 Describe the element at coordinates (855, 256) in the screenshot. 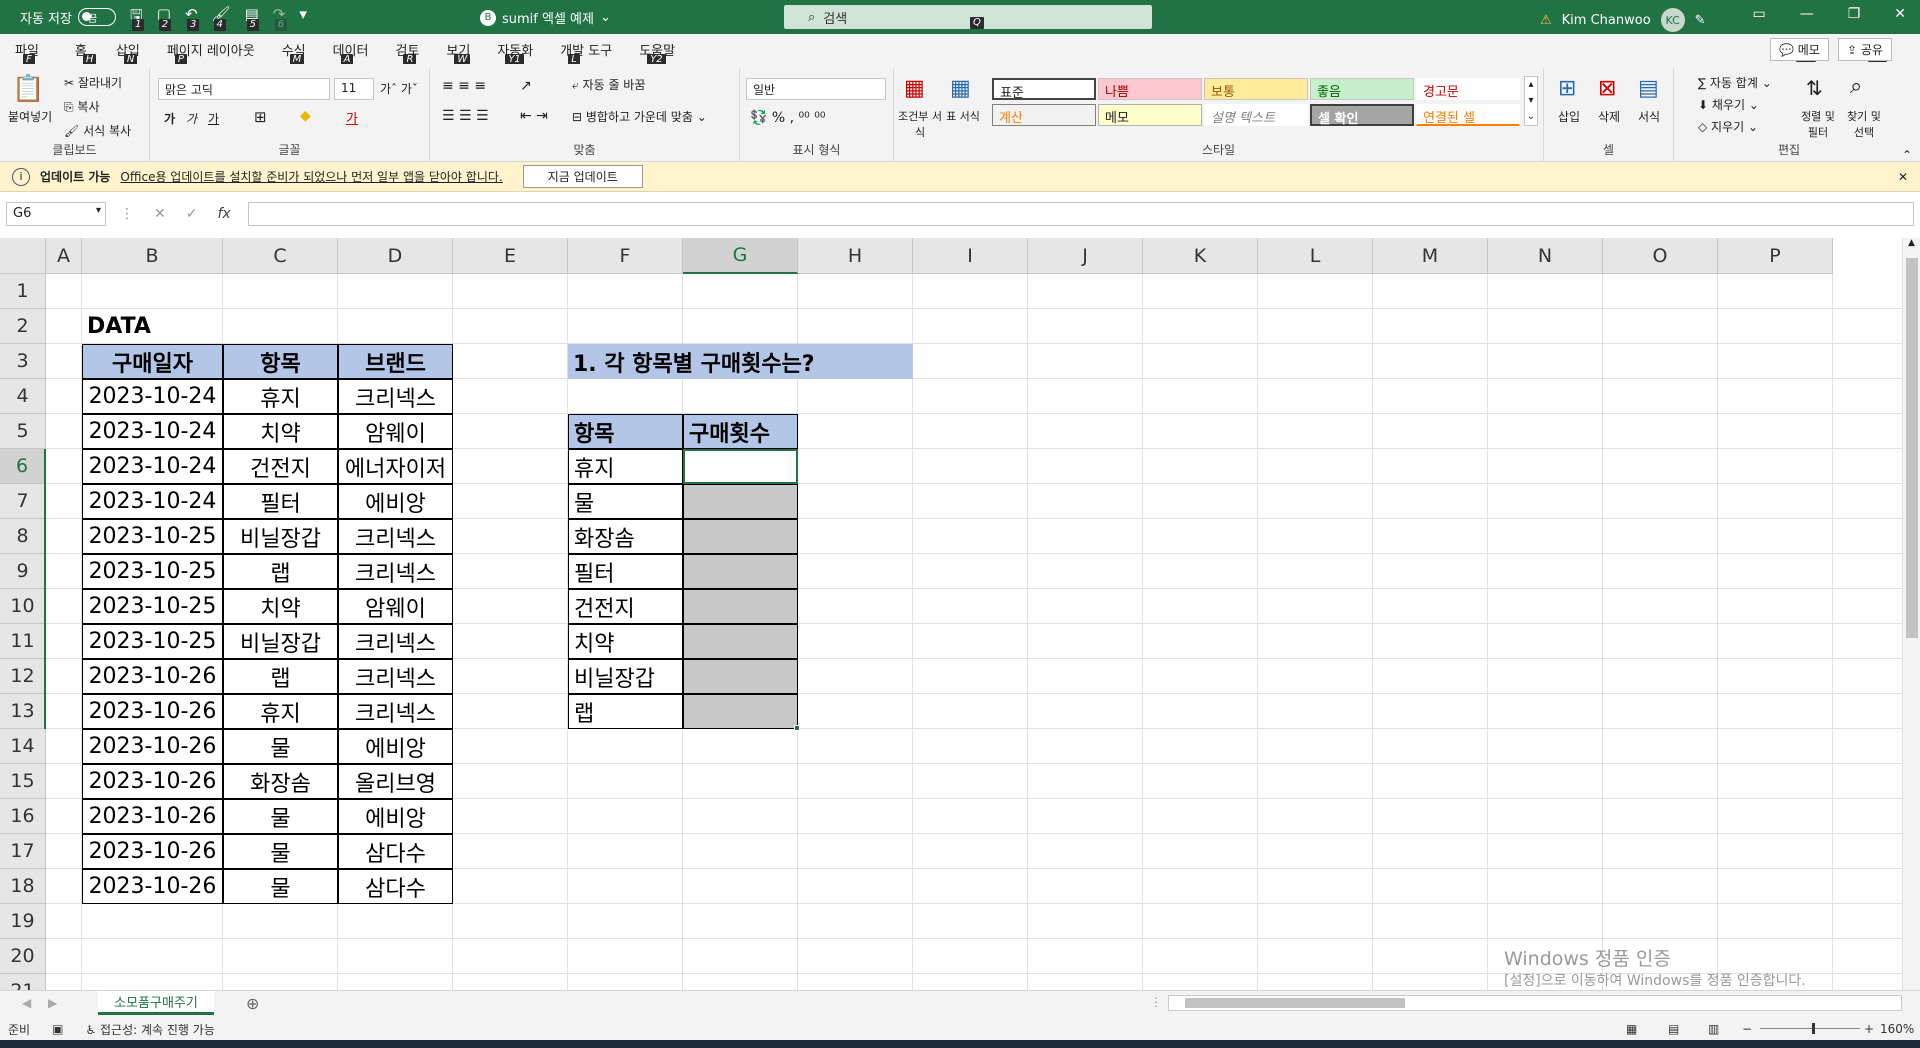

I see `column-header-H: H` at that location.